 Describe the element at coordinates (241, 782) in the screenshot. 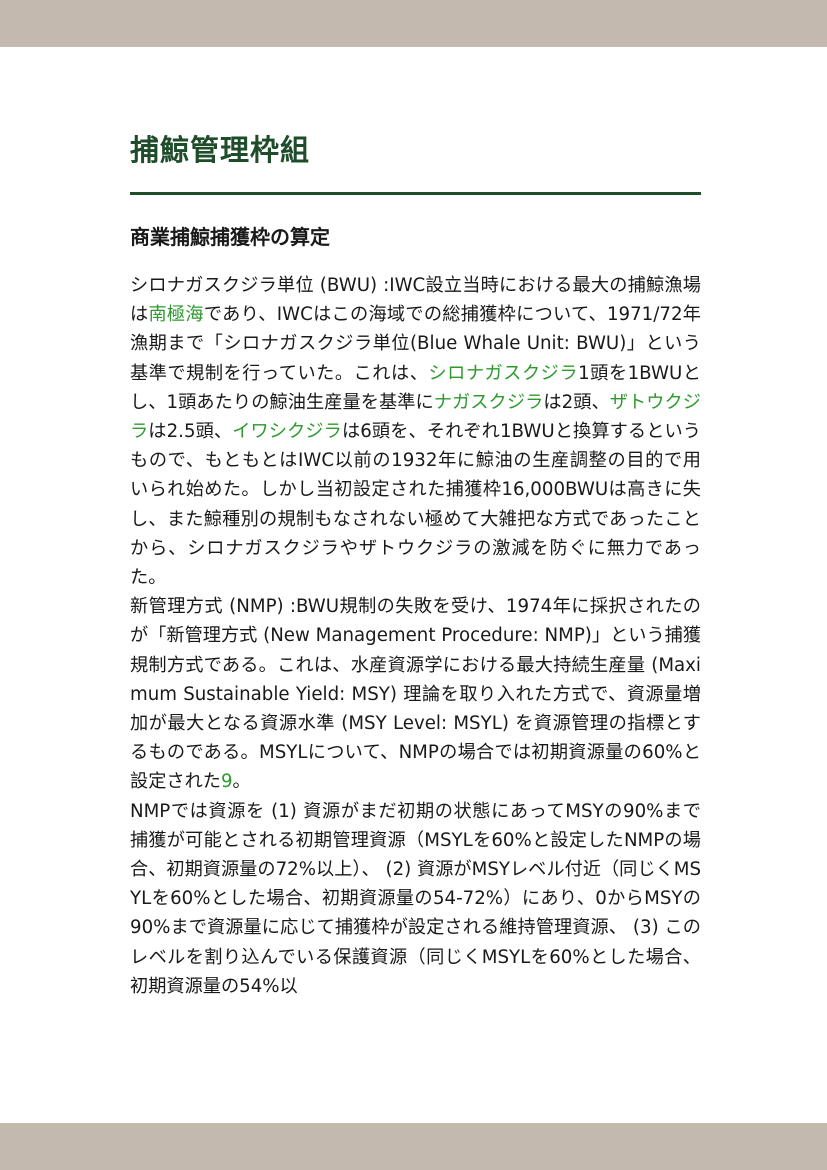

I see `paragraph-text: 。` at that location.